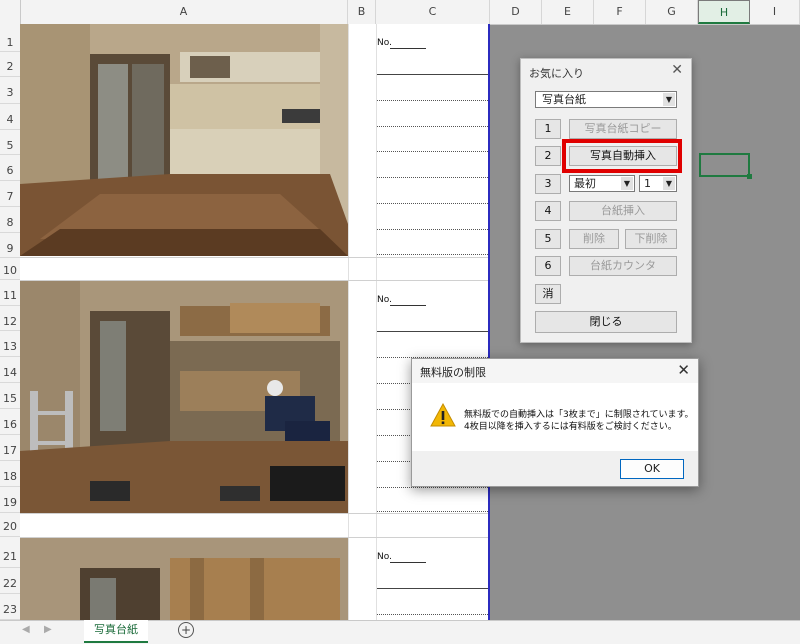 This screenshot has height=644, width=800. What do you see at coordinates (10, 318) in the screenshot?
I see `row-header: 12` at bounding box center [10, 318].